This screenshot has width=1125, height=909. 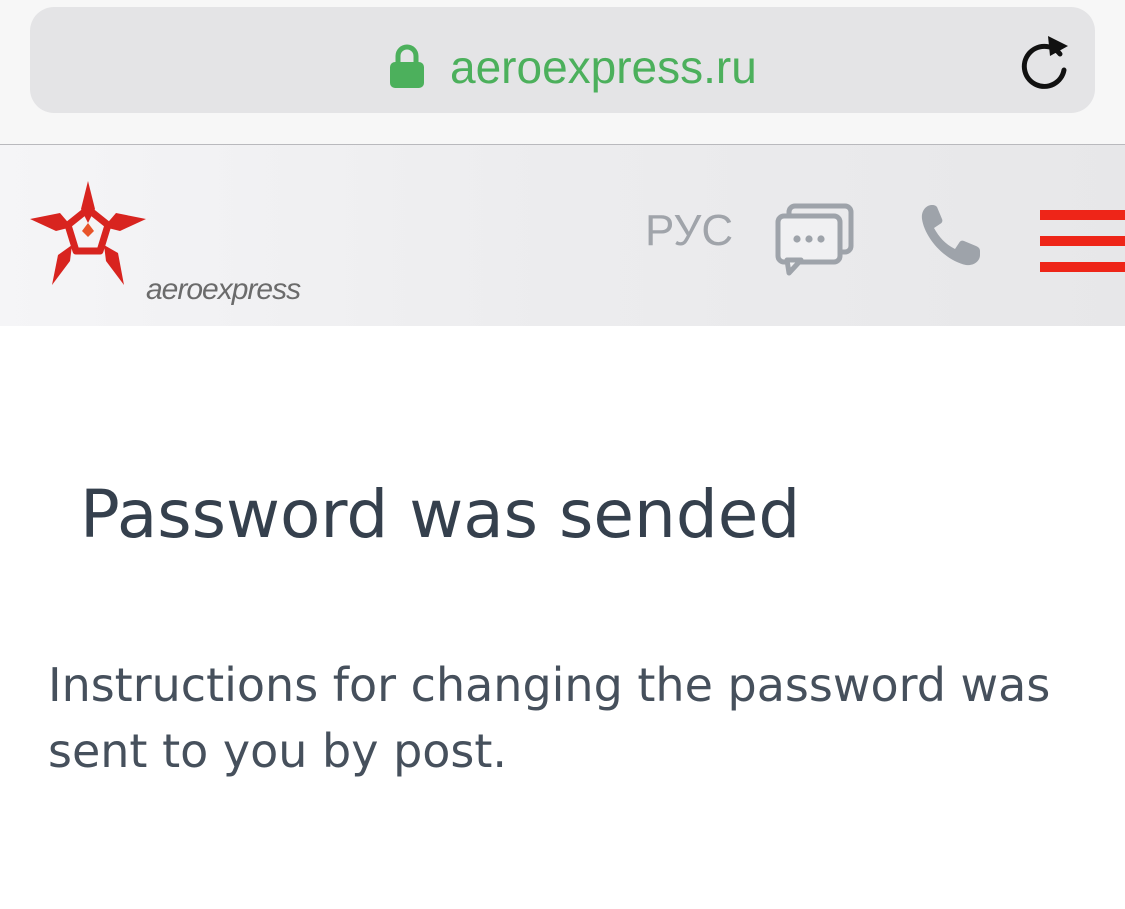 What do you see at coordinates (951, 235) in the screenshot?
I see `phone-icon` at bounding box center [951, 235].